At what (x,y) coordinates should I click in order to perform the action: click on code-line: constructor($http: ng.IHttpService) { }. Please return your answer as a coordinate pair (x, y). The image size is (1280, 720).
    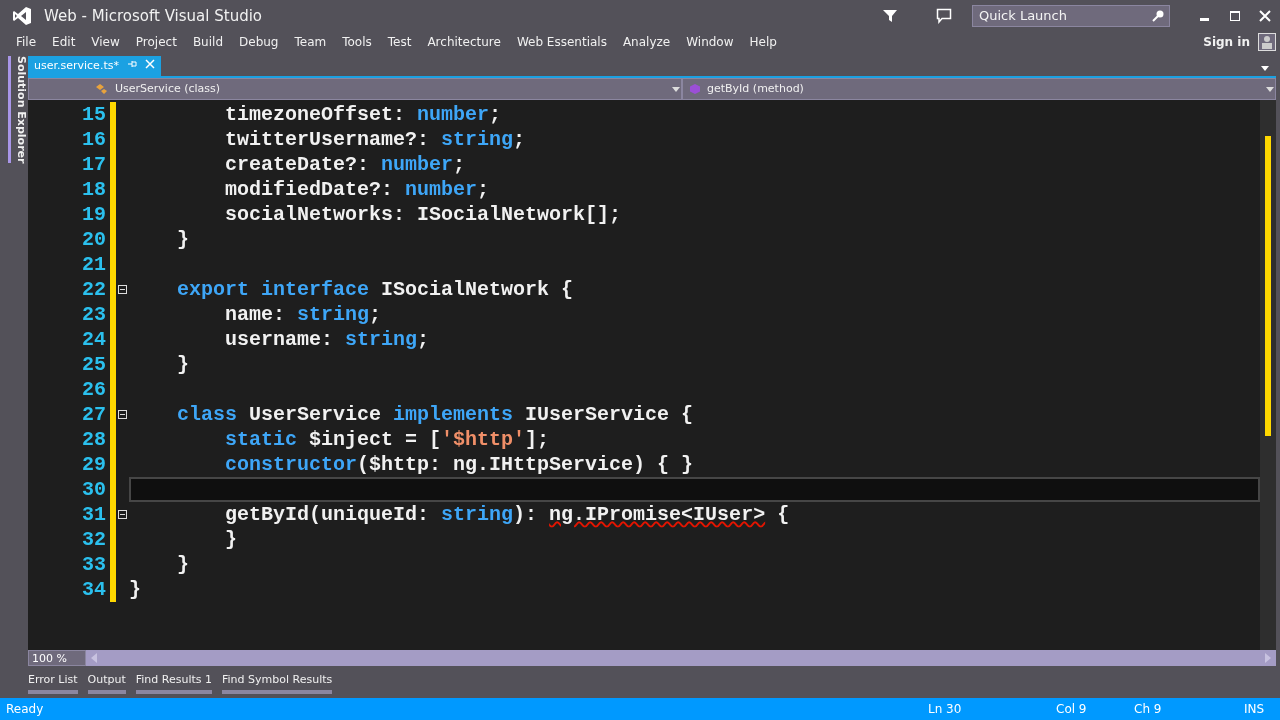
    Looking at the image, I should click on (459, 464).